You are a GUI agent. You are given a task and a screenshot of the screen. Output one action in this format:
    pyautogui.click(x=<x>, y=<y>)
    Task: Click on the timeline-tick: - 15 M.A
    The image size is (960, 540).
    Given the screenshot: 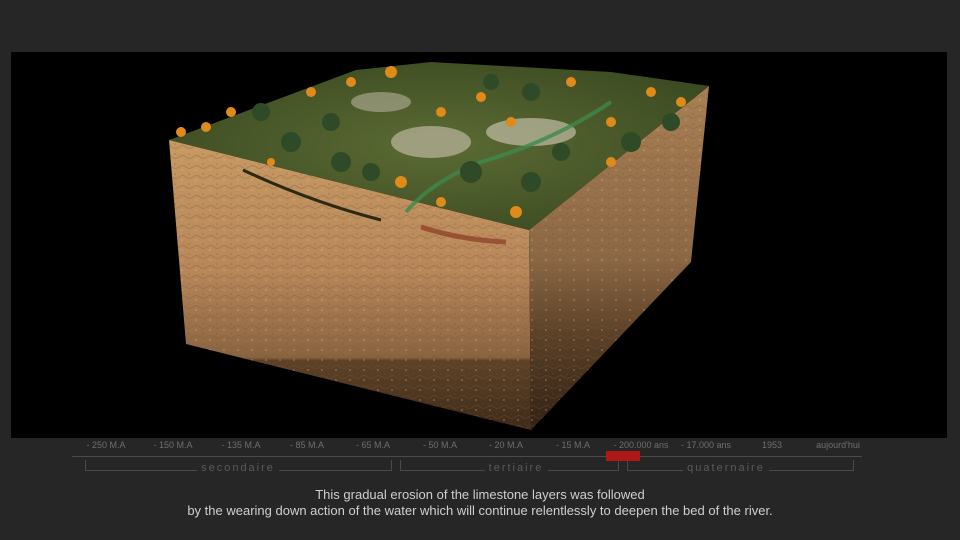 What is the action you would take?
    pyautogui.click(x=573, y=445)
    